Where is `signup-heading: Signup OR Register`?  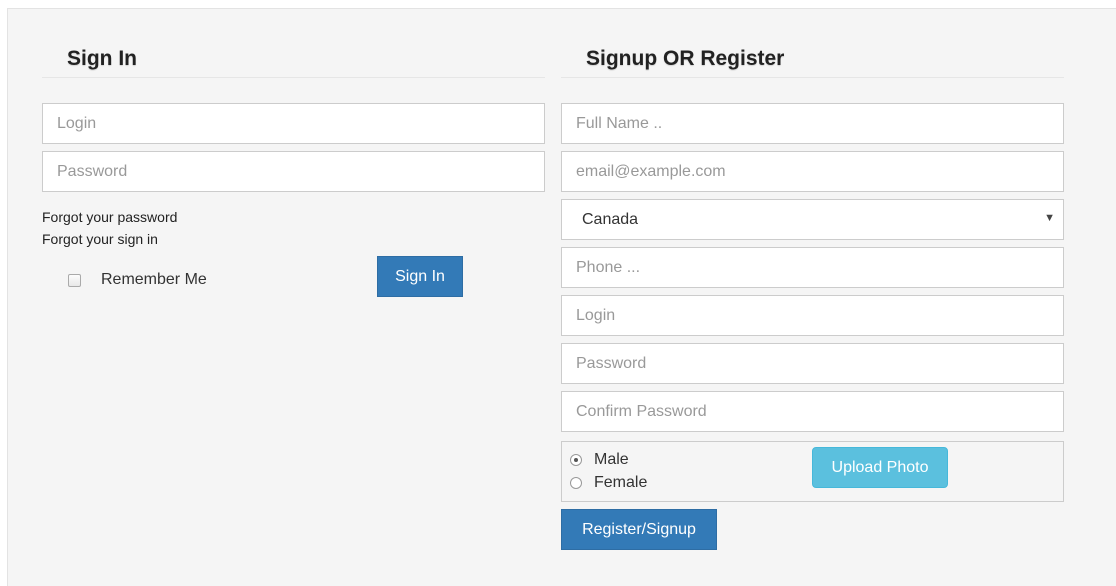 signup-heading: Signup OR Register is located at coordinates (812, 62).